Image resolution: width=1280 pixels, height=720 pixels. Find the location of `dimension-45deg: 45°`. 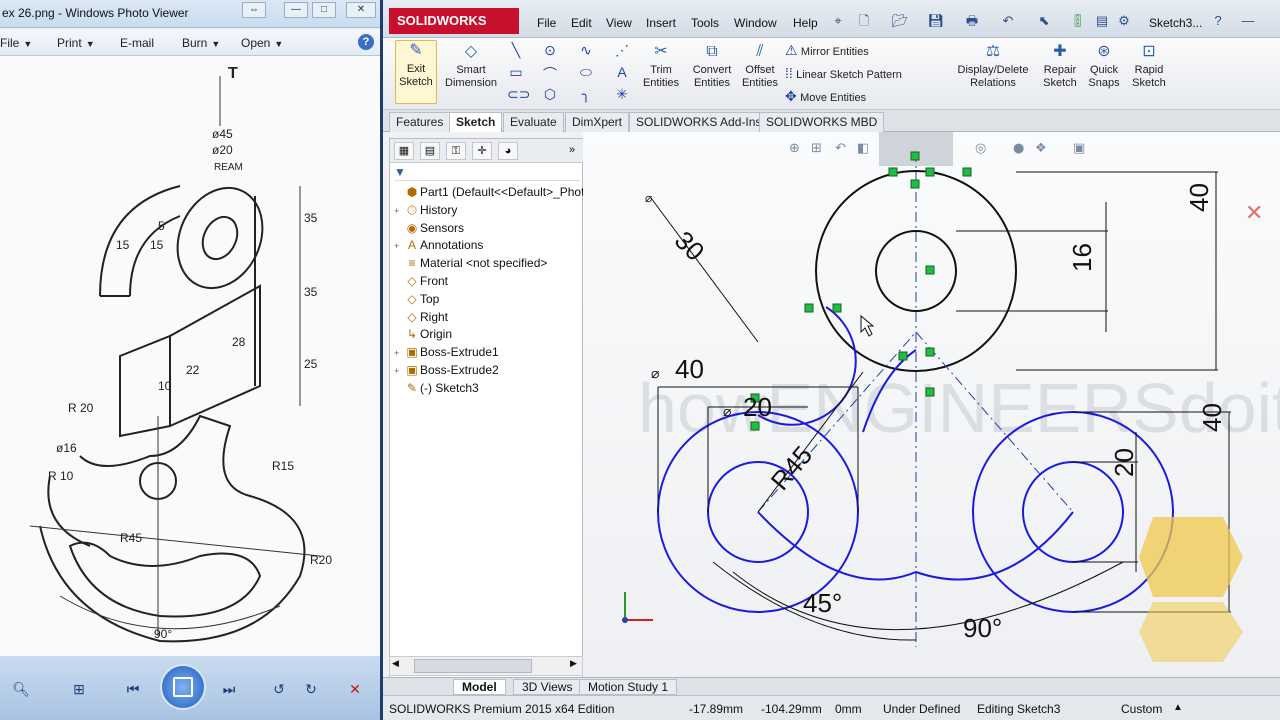

dimension-45deg: 45° is located at coordinates (822, 603).